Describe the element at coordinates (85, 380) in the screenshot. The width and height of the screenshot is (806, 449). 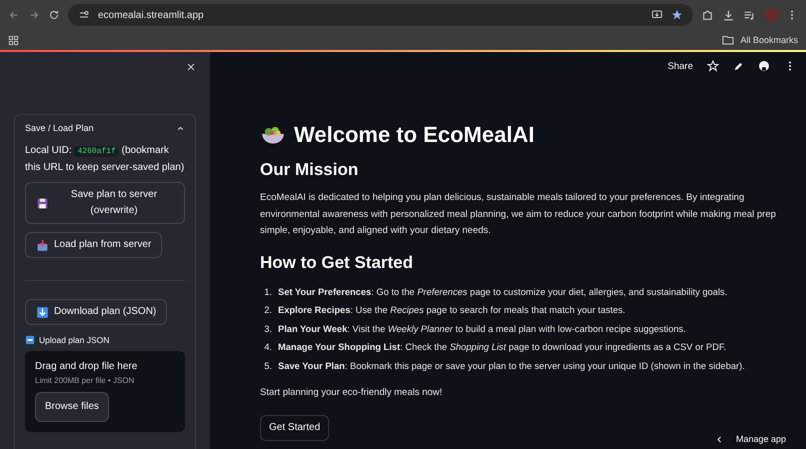
I see `file-limit-text: Limit 200MB per file • JSON` at that location.